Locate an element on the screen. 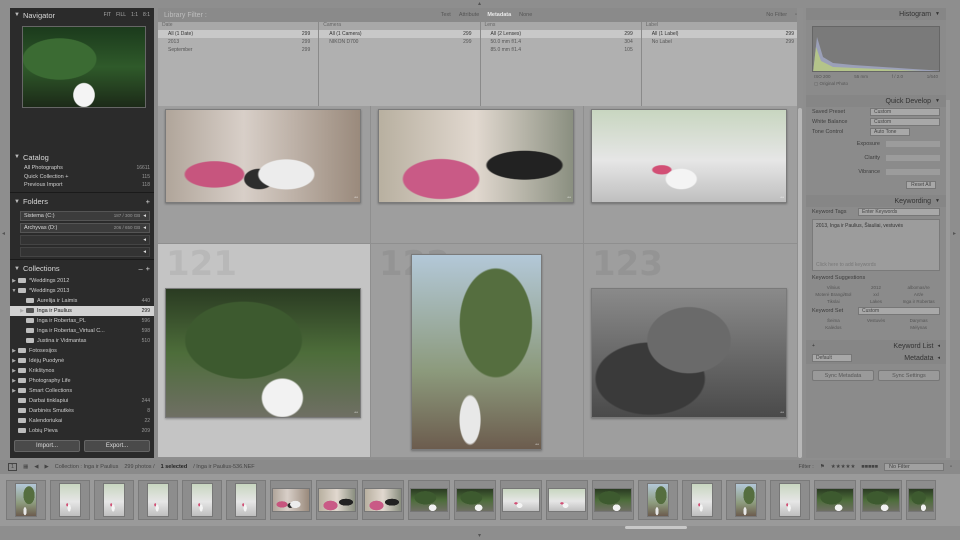 This screenshot has width=960, height=540. filmstrip-scrollbar is located at coordinates (656, 527).